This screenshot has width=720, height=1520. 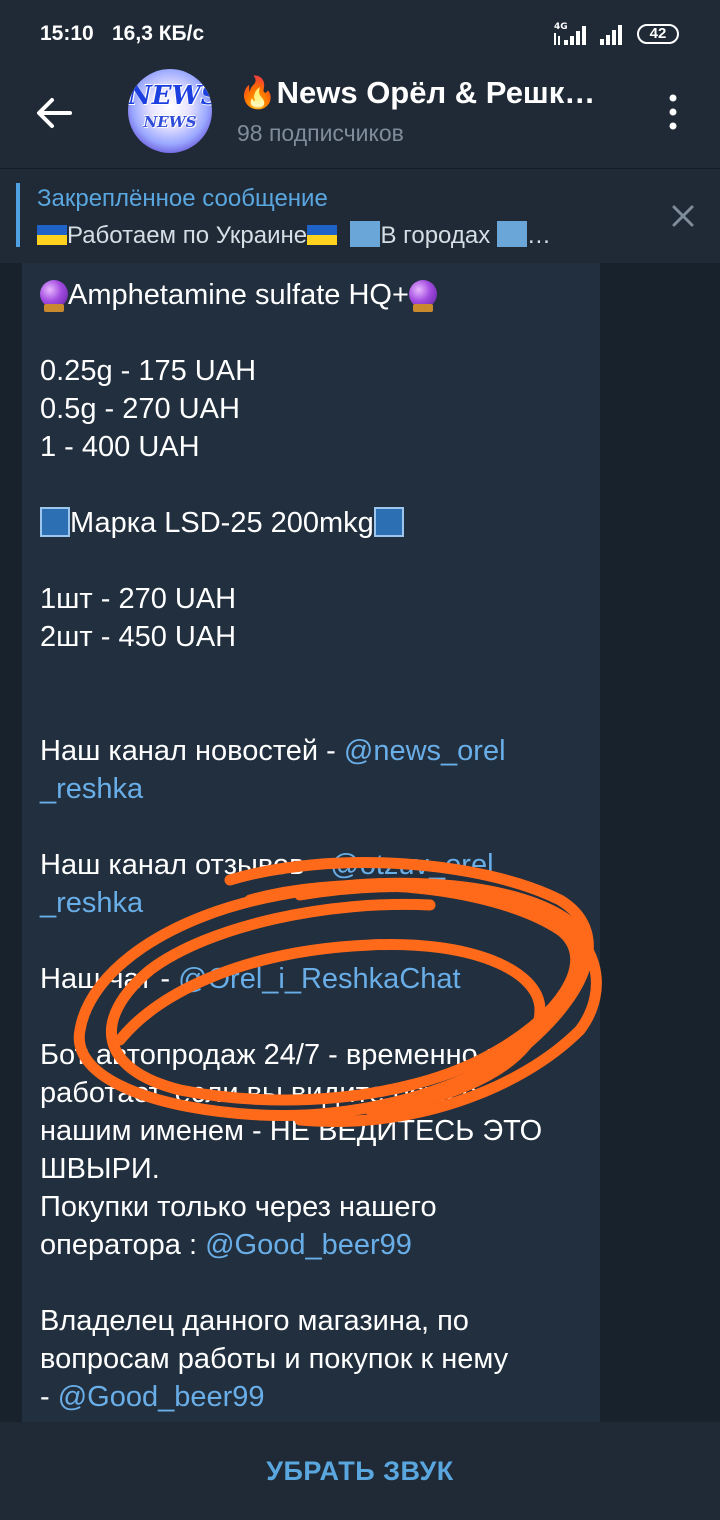 I want to click on pinned-accent-line, so click(x=18, y=215).